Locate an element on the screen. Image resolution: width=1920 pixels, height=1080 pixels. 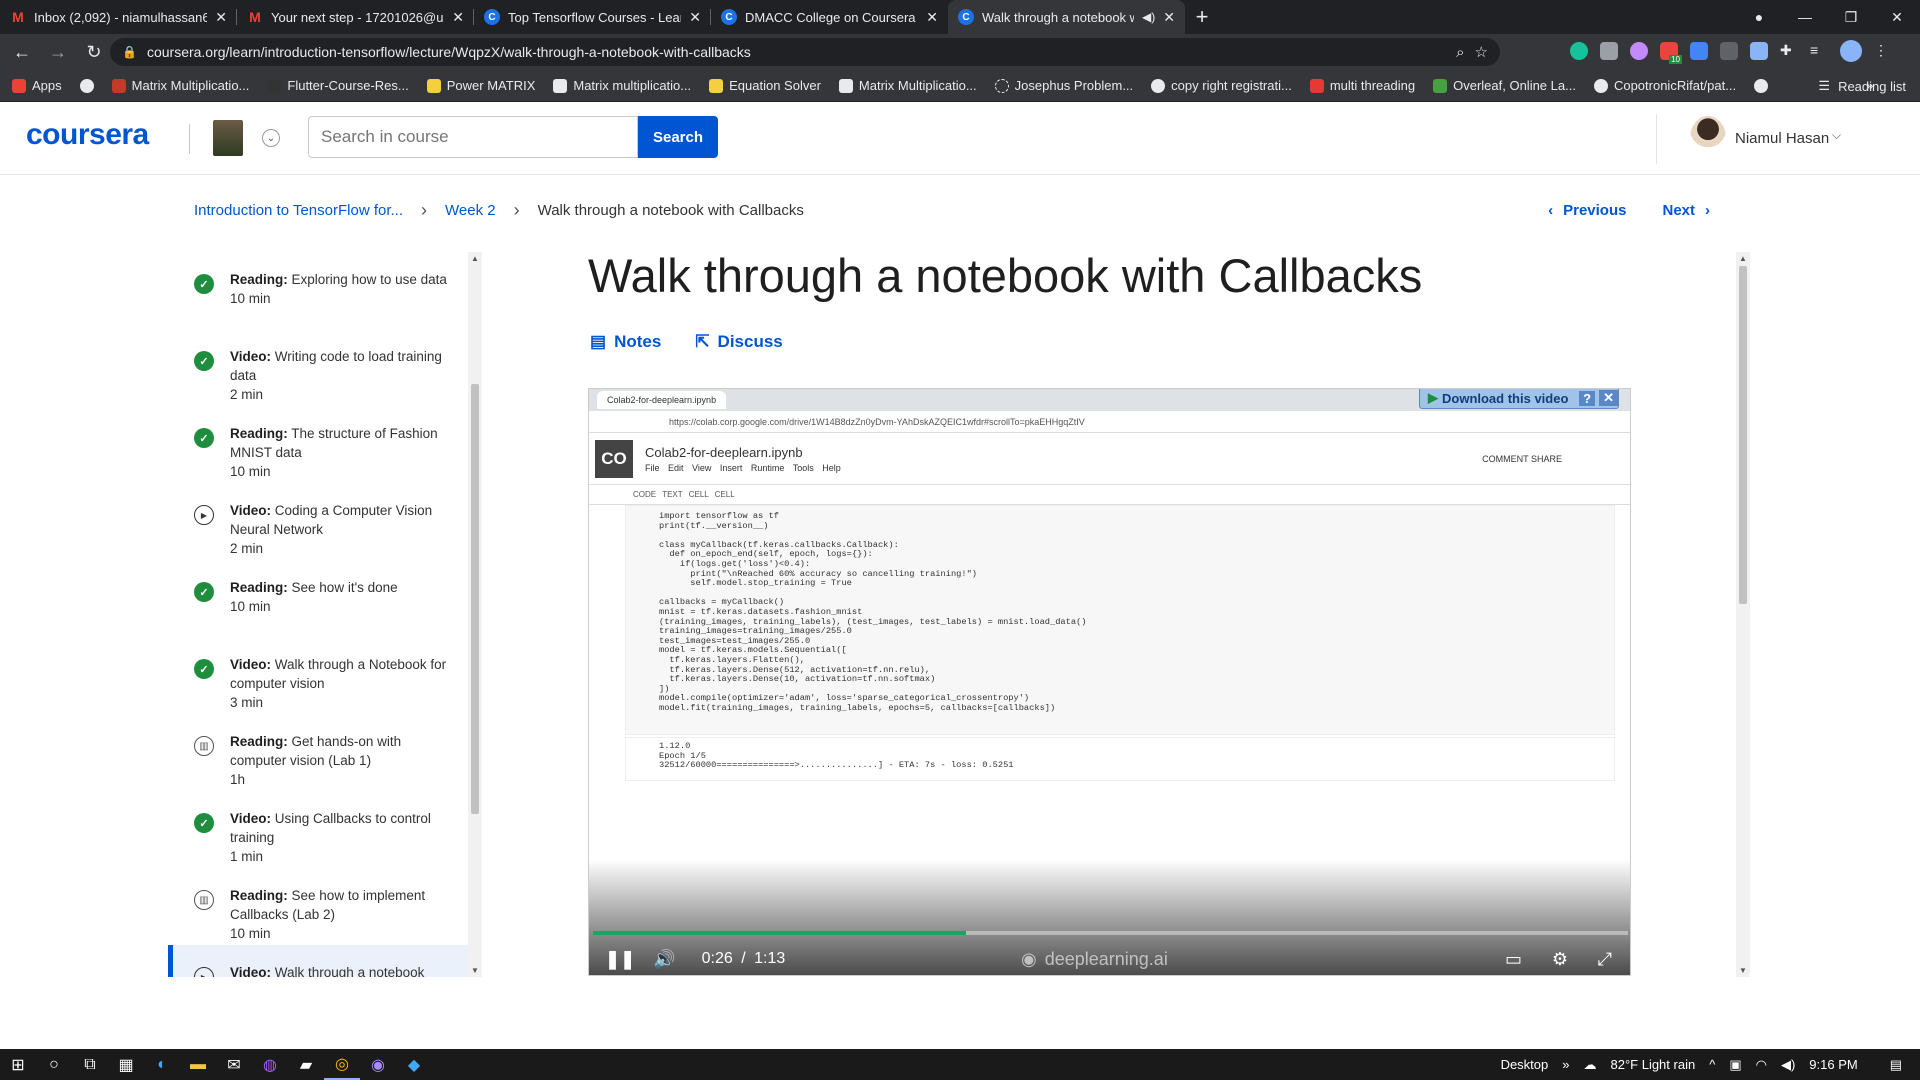
bookmark: Power MATRIX is located at coordinates (480, 85).